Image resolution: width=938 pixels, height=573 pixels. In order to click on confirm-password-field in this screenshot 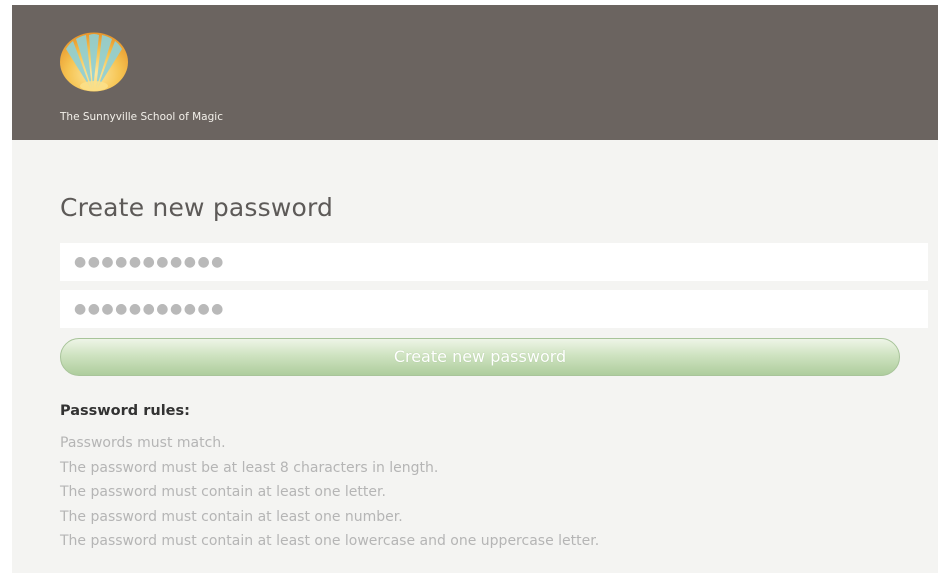, I will do `click(494, 309)`.